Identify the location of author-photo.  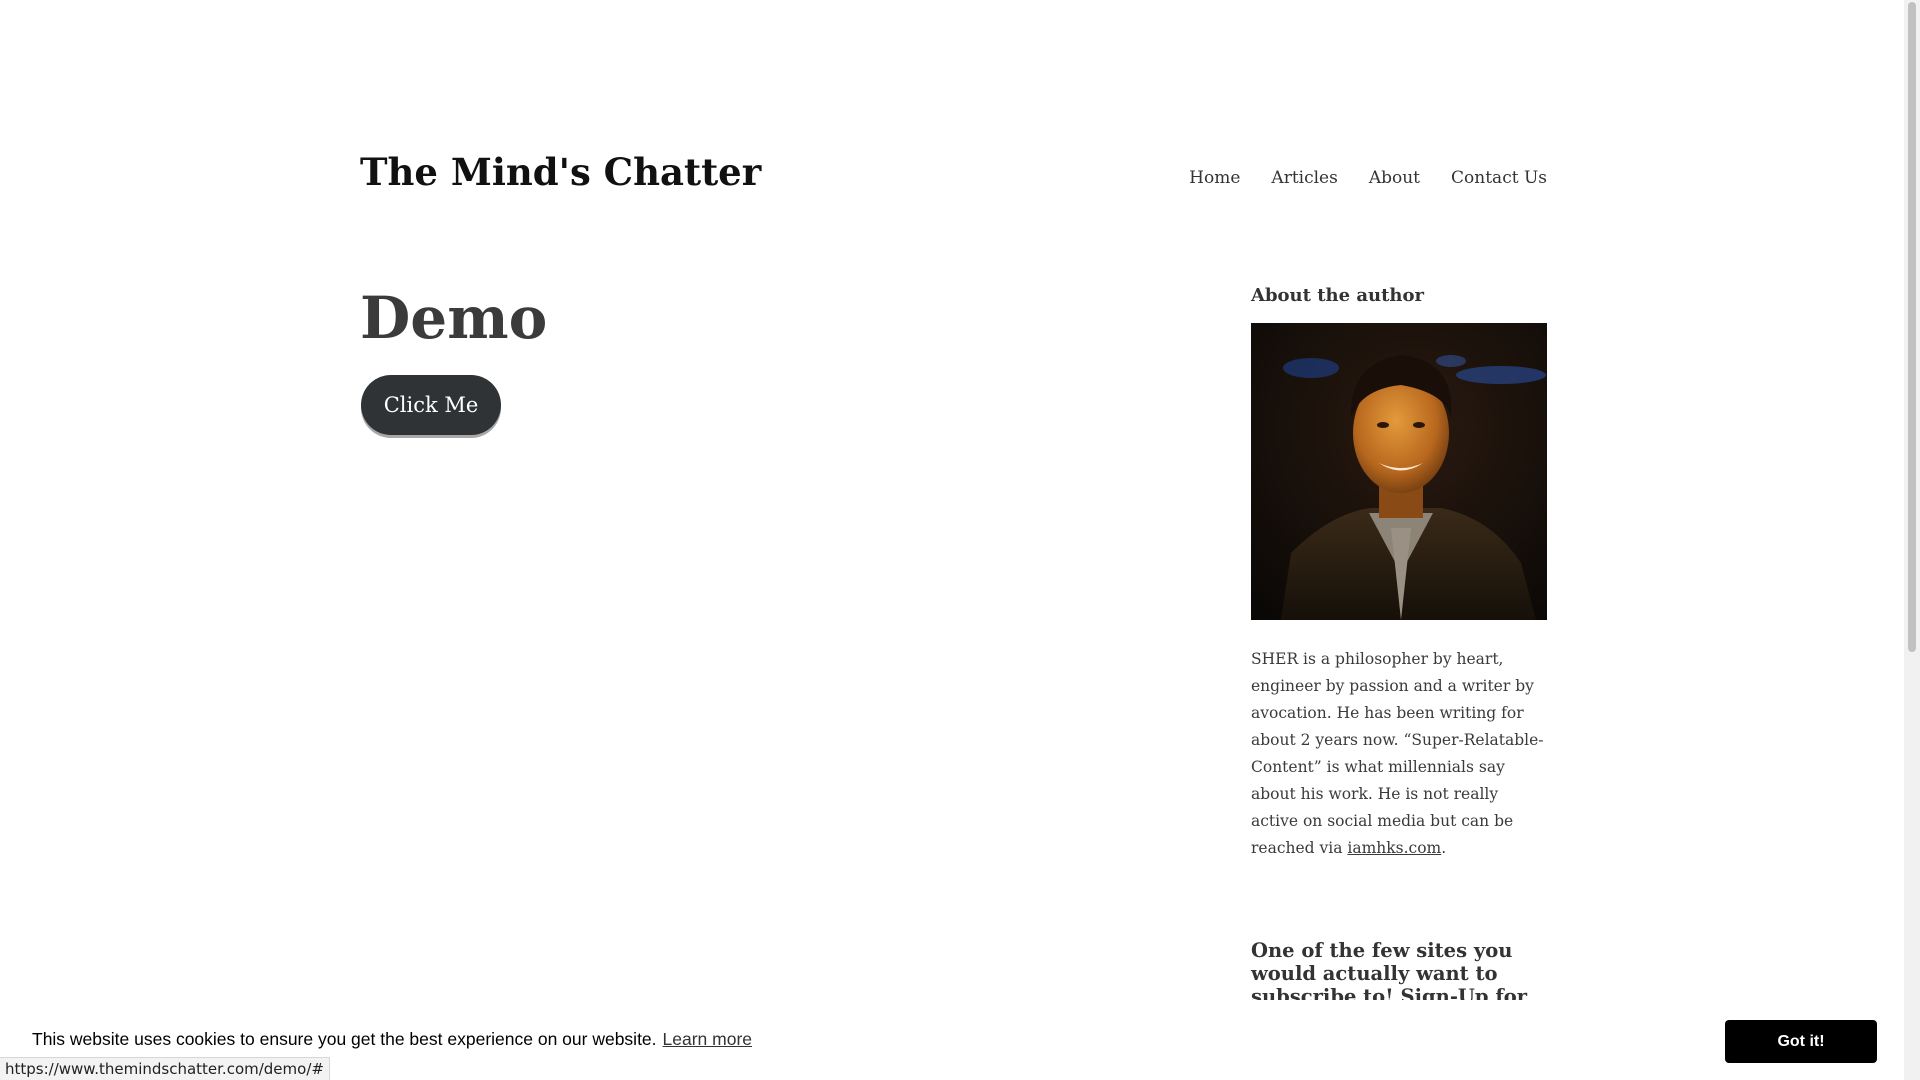
(1399, 471).